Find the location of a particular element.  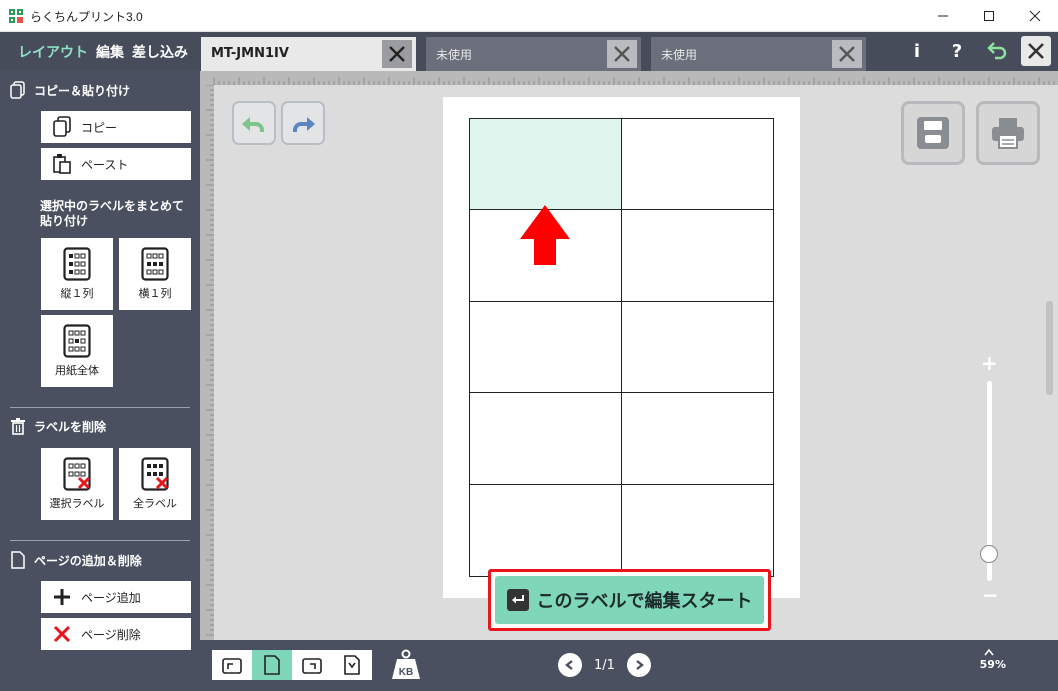

rotate-right-page-icon is located at coordinates (312, 666).